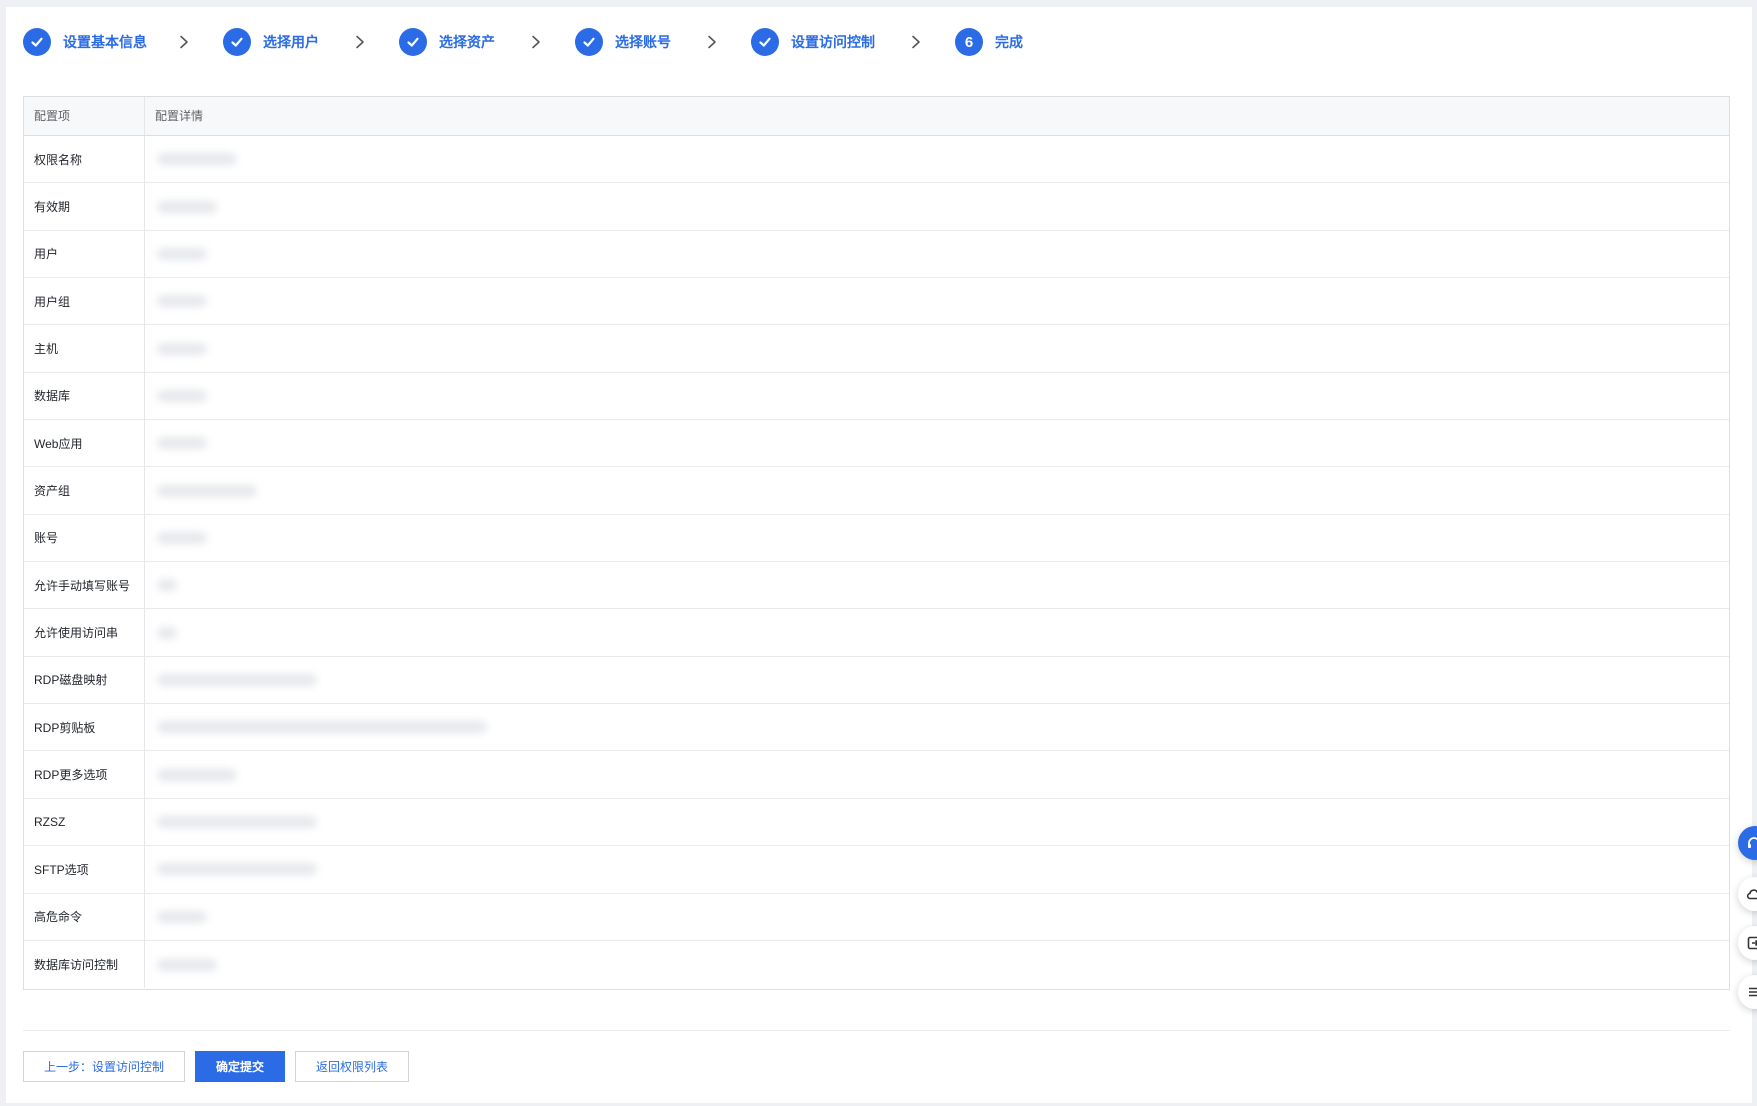 The width and height of the screenshot is (1757, 1106). I want to click on table-row: 用户组, so click(876, 302).